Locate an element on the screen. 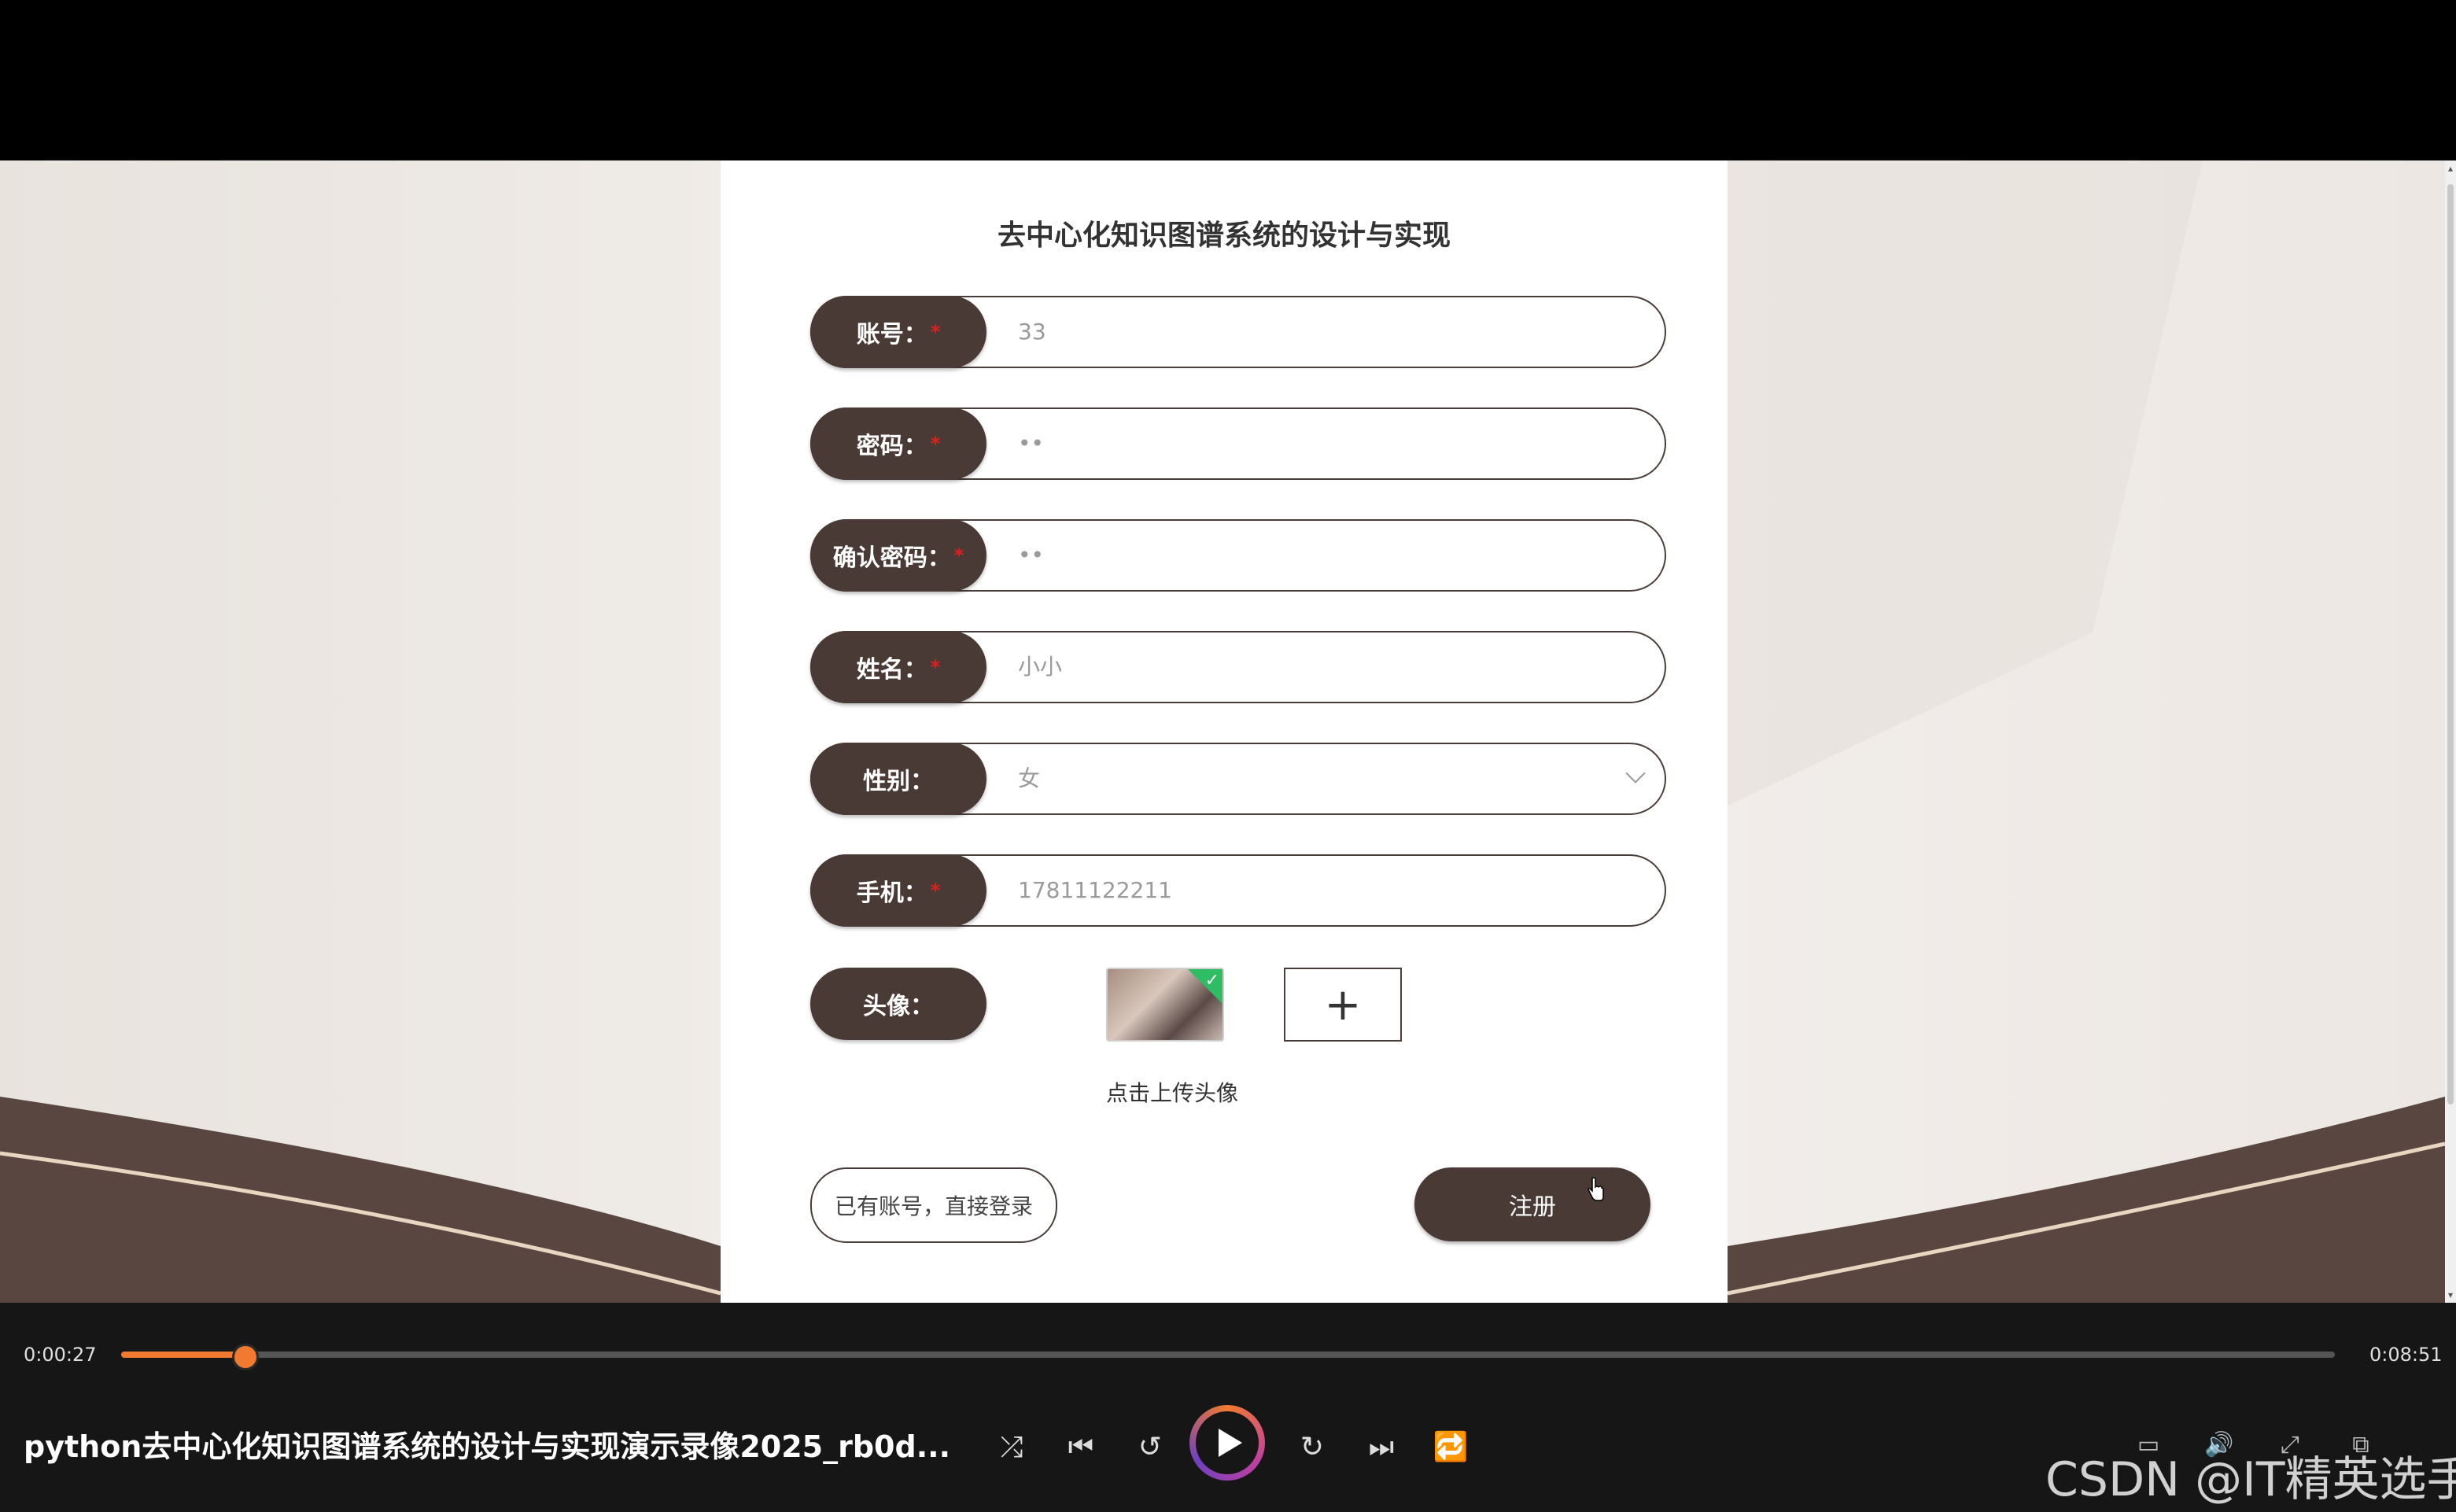 This screenshot has height=1512, width=2456. scroll-down-icon: ▾ is located at coordinates (2450, 1295).